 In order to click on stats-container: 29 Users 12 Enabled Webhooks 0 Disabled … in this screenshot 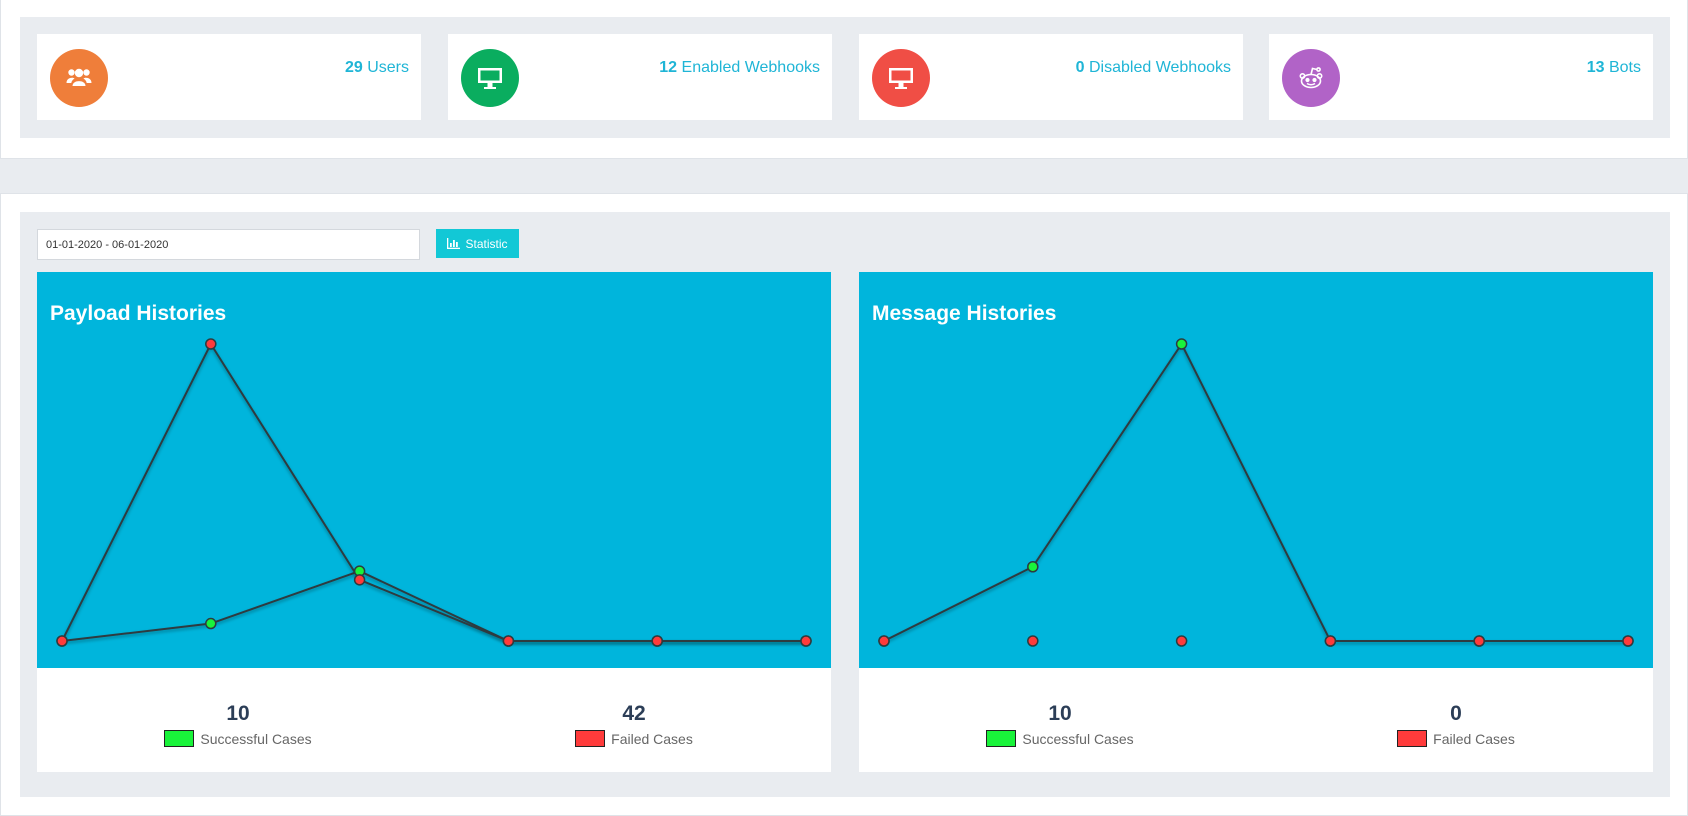, I will do `click(845, 77)`.